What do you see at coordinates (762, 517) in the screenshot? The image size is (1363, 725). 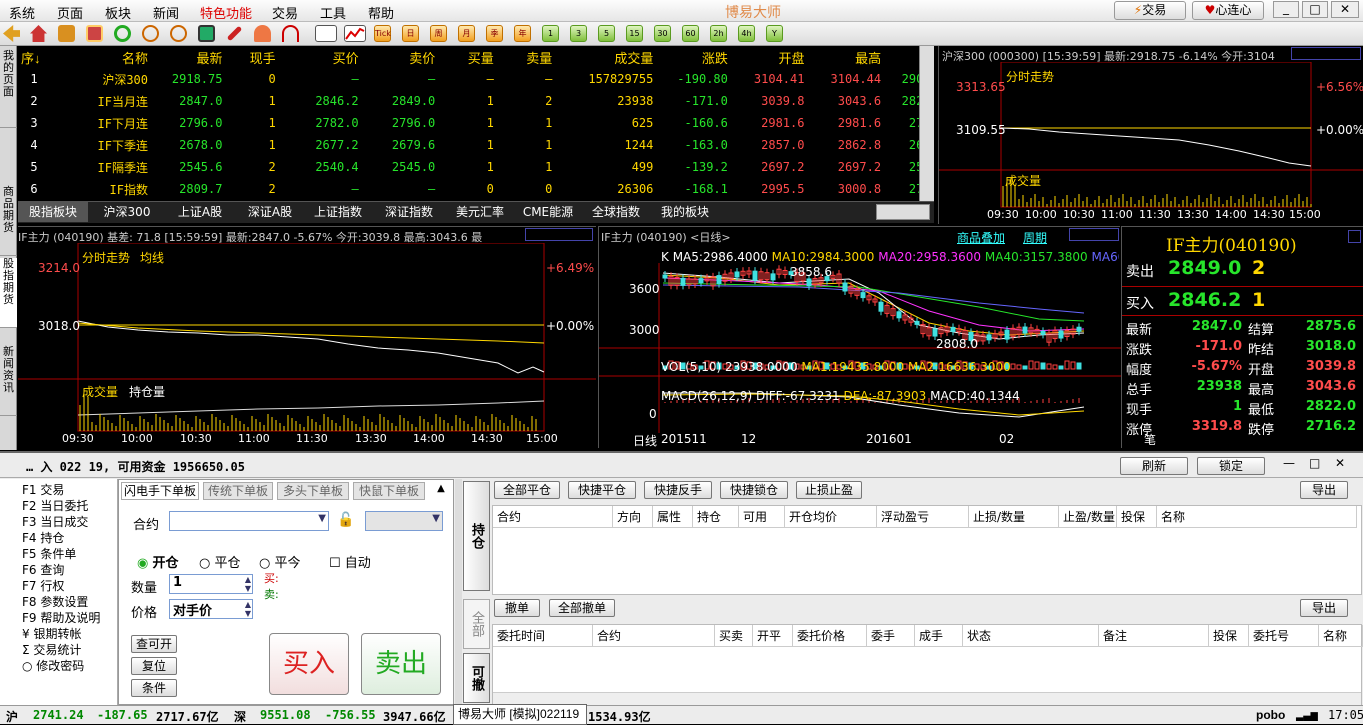 I see `position-col-4: 可用` at bounding box center [762, 517].